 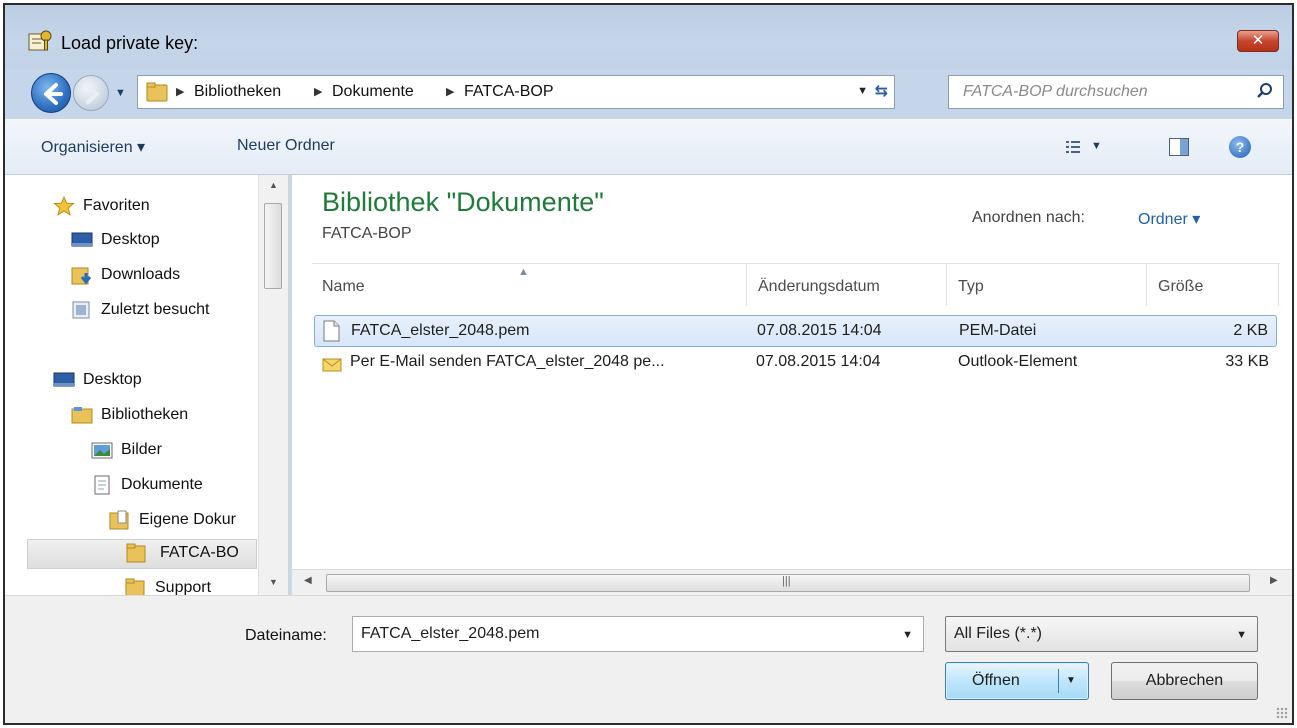 What do you see at coordinates (273, 185) in the screenshot?
I see `scroll-up-icon: ▲` at bounding box center [273, 185].